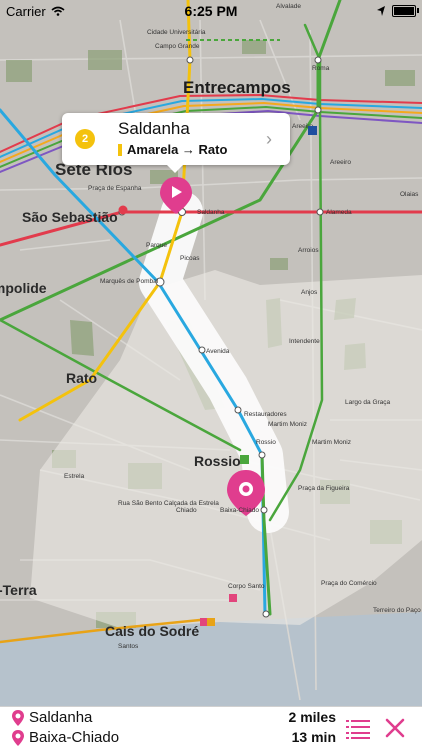 The height and width of the screenshot is (751, 422). I want to click on svg-text: Rossio, so click(217, 461).